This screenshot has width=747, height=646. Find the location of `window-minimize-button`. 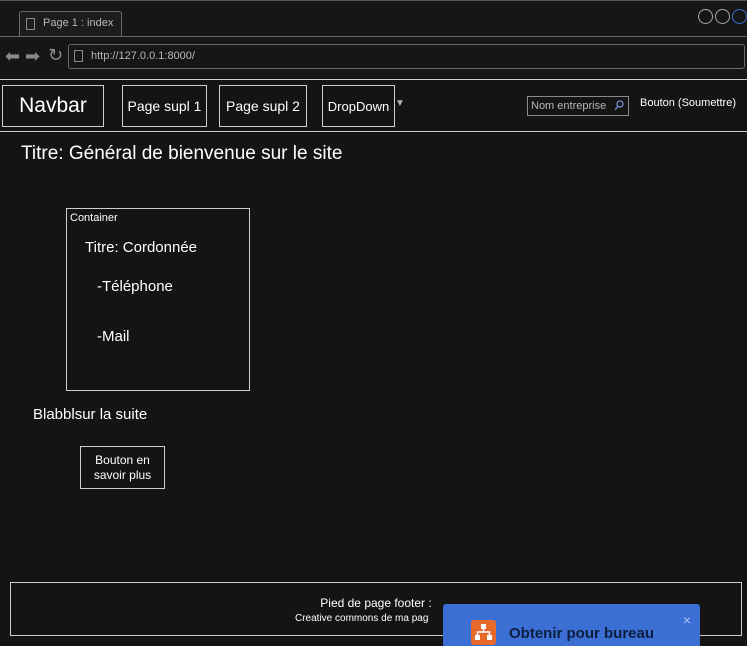

window-minimize-button is located at coordinates (705, 16).